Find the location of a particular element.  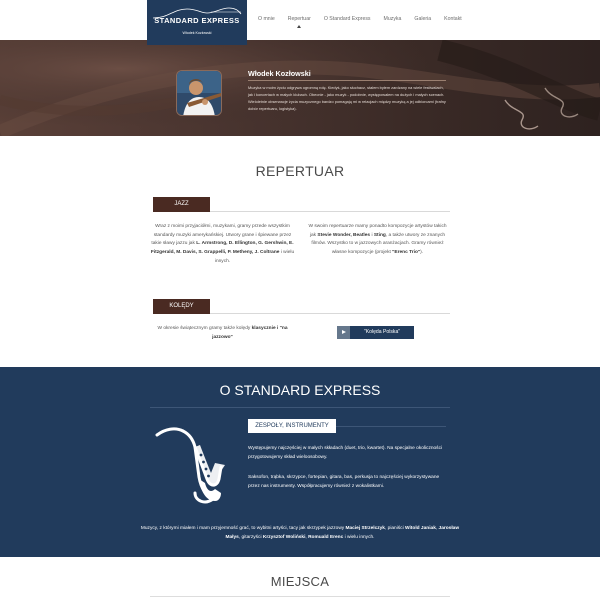

play-kolenda-polska-button: "Kolęda Polska" is located at coordinates (375, 332).